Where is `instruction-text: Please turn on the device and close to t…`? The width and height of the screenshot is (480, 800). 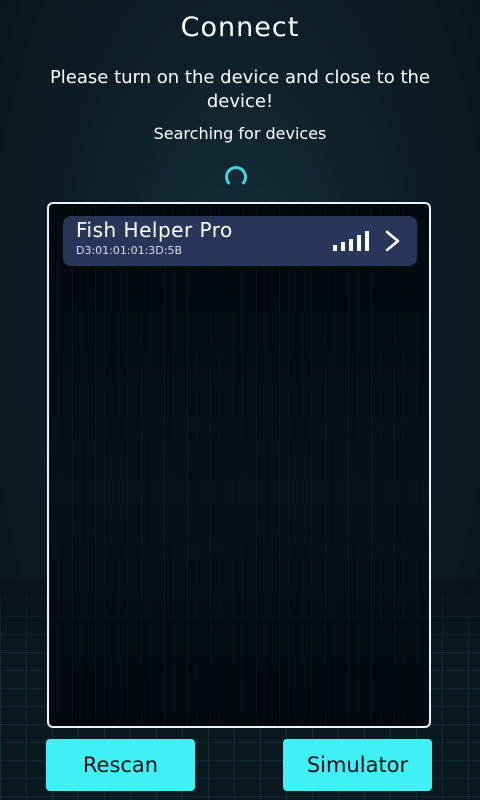 instruction-text: Please turn on the device and close to t… is located at coordinates (240, 89).